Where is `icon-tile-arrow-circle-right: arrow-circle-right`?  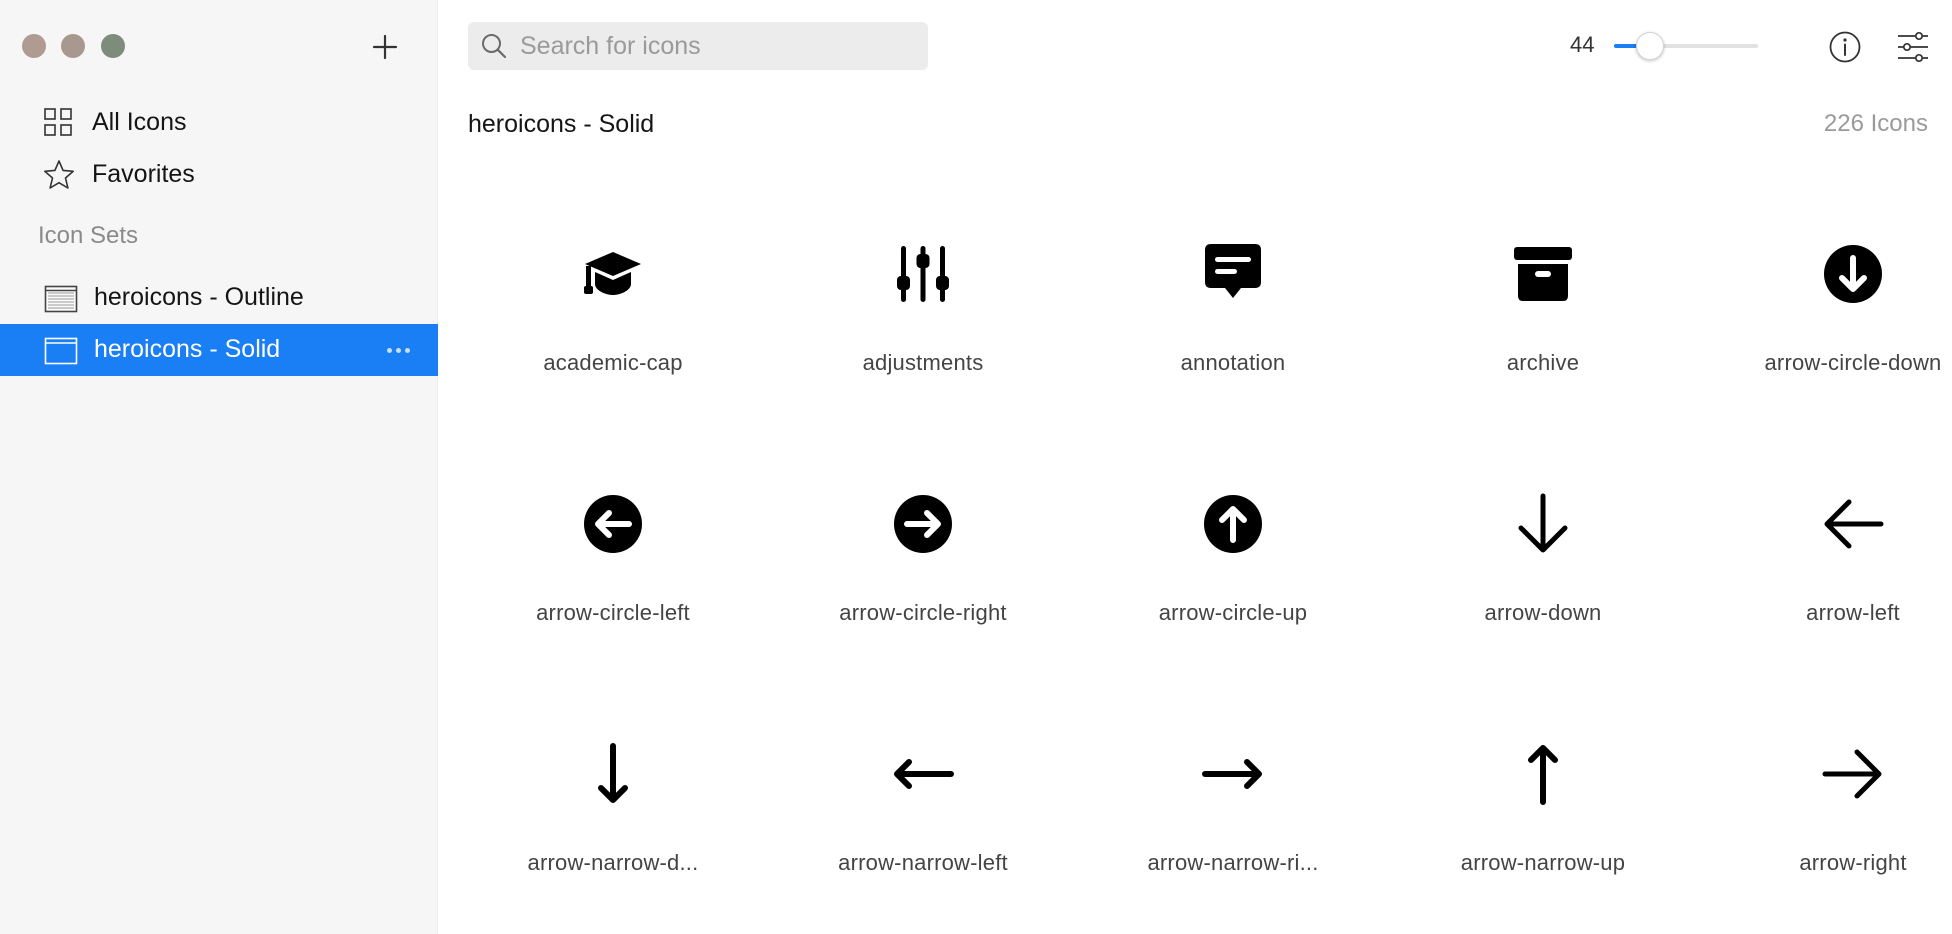 icon-tile-arrow-circle-right: arrow-circle-right is located at coordinates (923, 575).